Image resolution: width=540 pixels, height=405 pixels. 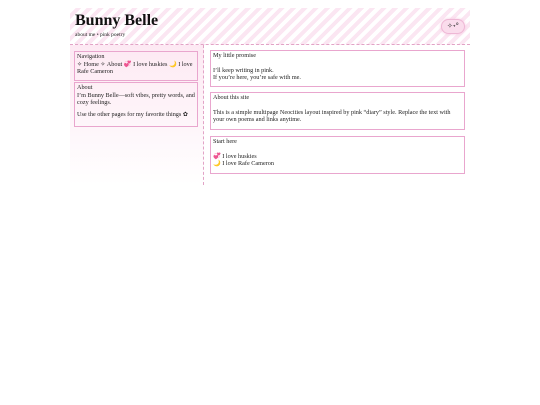 I want to click on about-heading: About, so click(x=85, y=87).